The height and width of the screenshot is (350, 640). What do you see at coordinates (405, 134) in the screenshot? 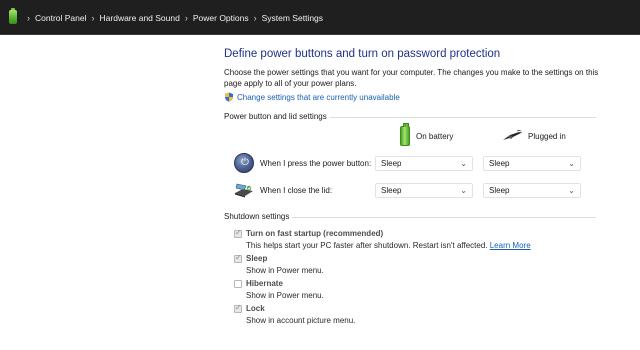
I see `battery-icon` at bounding box center [405, 134].